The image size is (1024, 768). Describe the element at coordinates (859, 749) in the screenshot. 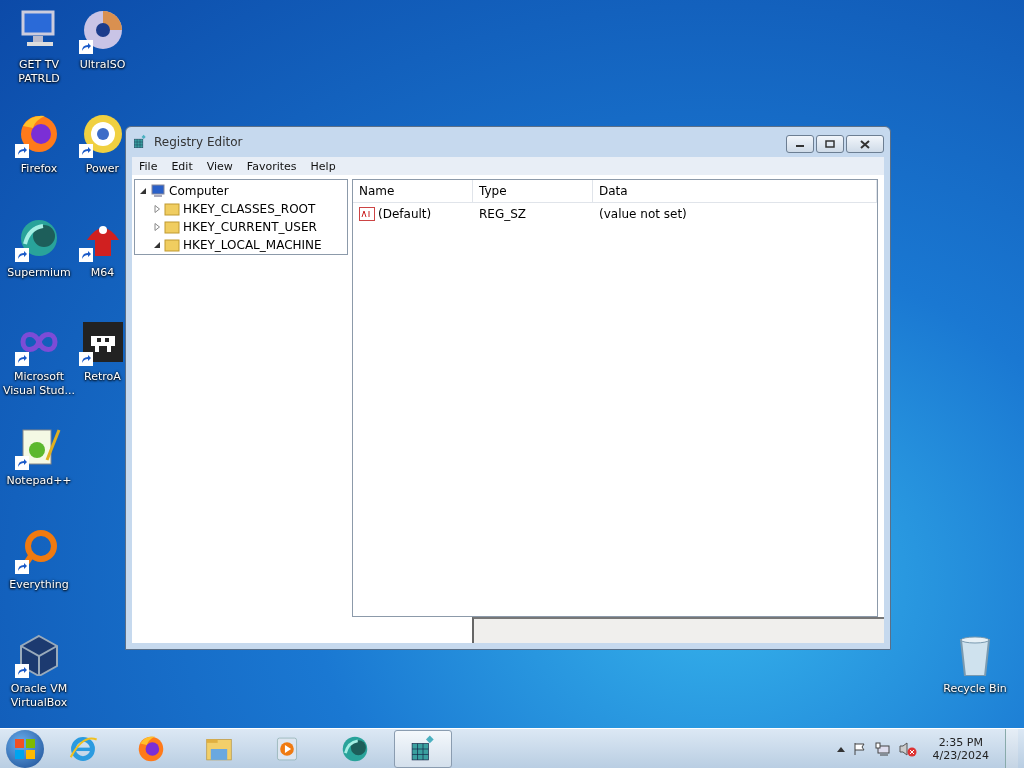

I see `flag-icon` at that location.